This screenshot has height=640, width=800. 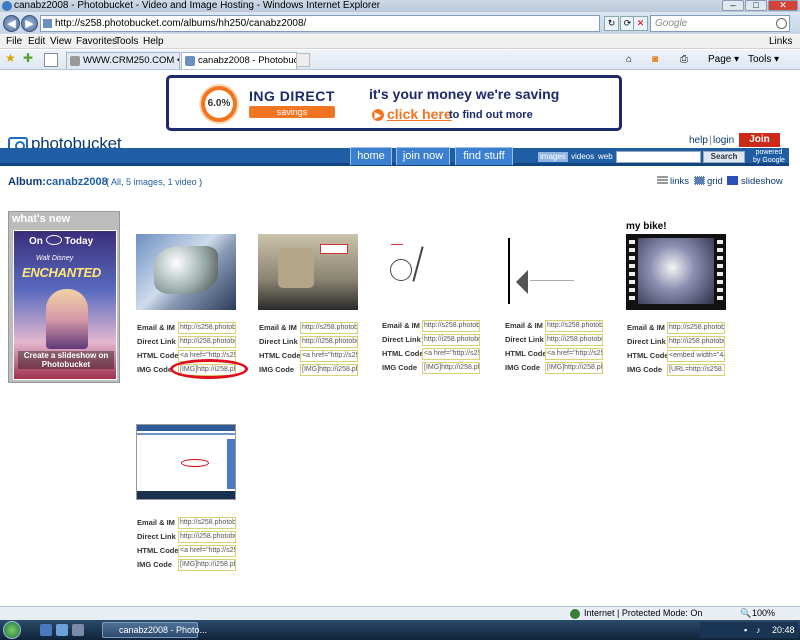 I want to click on home-icon: ⌂, so click(x=629, y=60).